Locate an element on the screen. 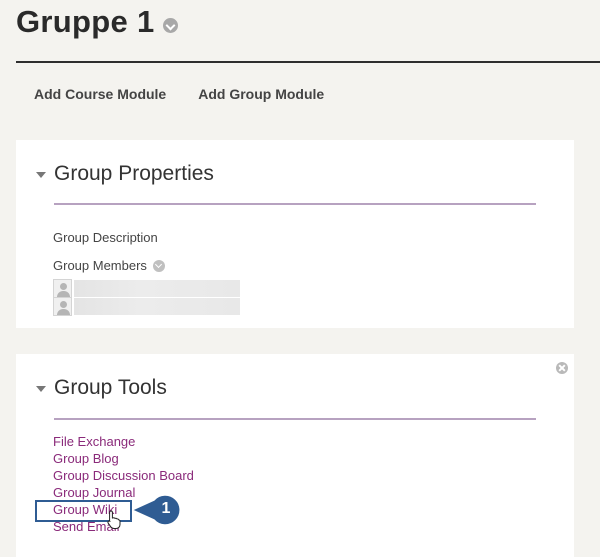  title-row: Gruppe 1 is located at coordinates (97, 22).